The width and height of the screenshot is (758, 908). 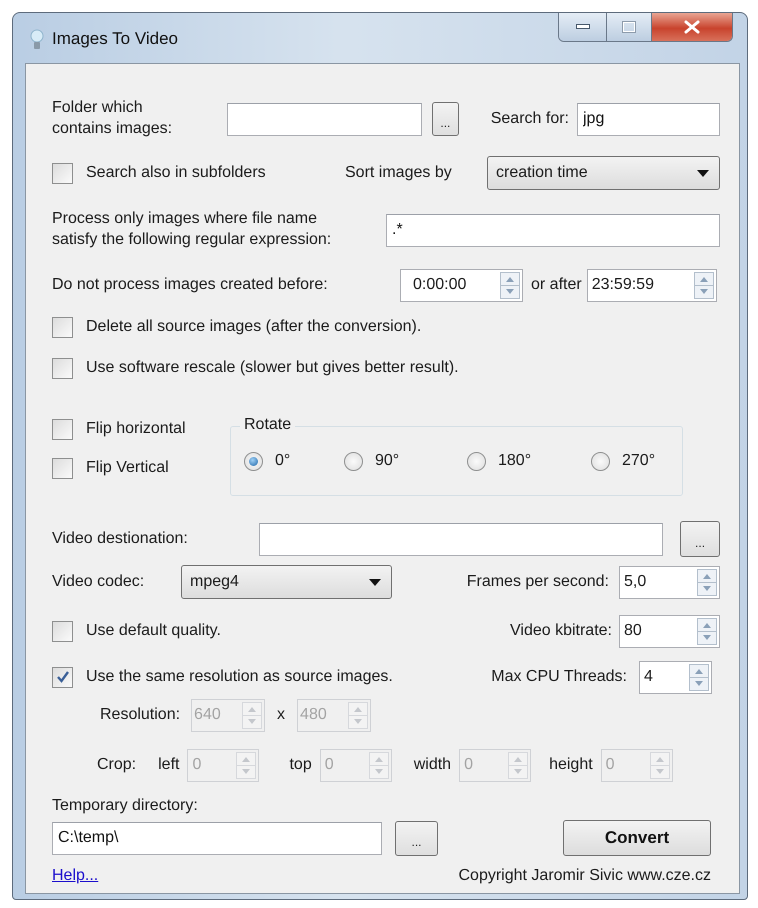 What do you see at coordinates (190, 285) in the screenshot?
I see `field-label: Do not process images created before:` at bounding box center [190, 285].